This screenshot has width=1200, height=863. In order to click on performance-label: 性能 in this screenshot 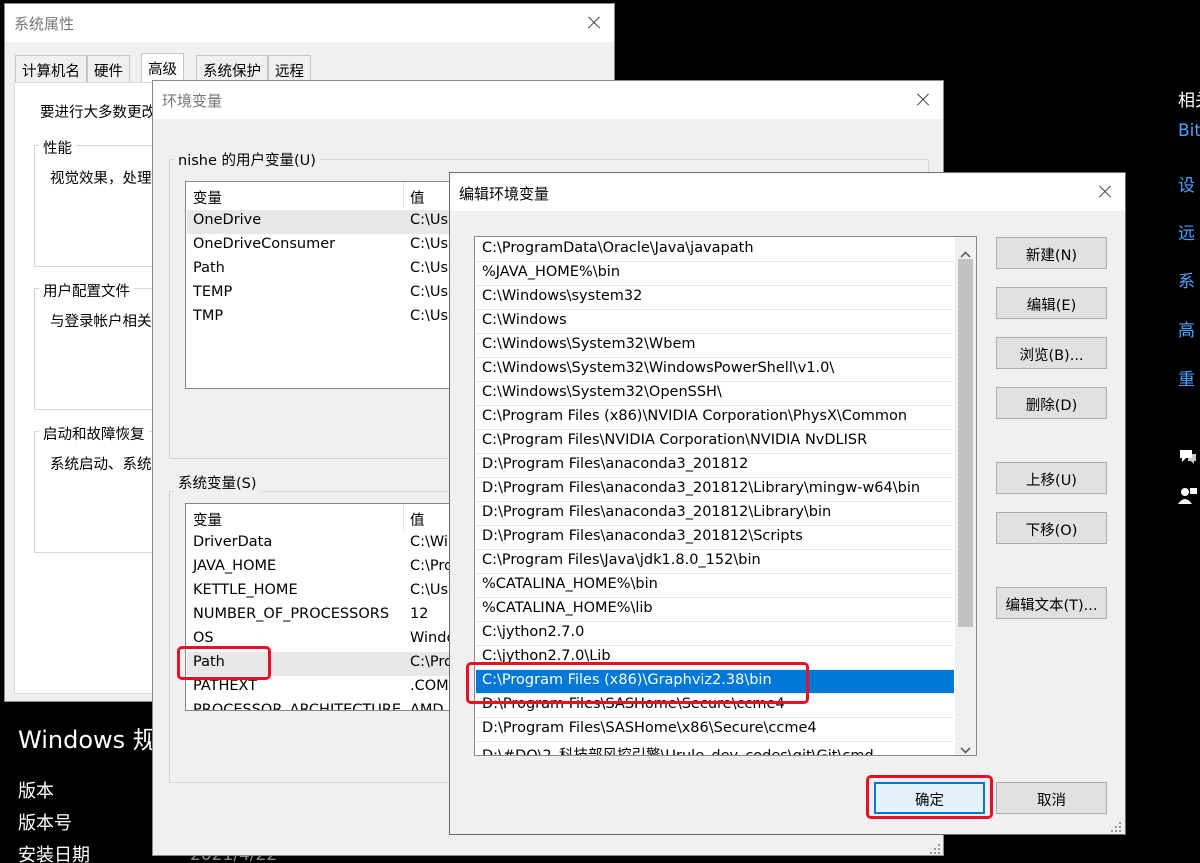, I will do `click(57, 147)`.